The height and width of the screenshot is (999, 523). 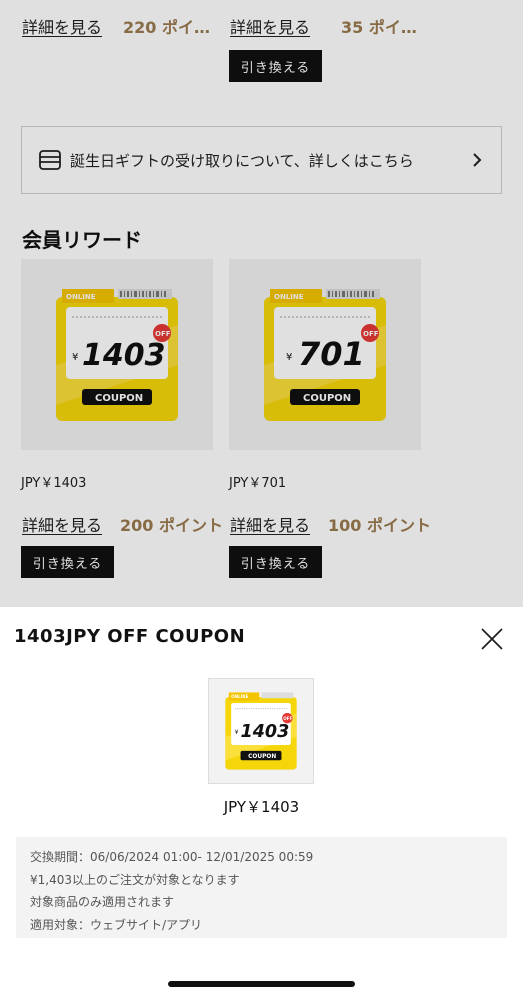 What do you see at coordinates (102, 902) in the screenshot?
I see `info-eligible-items: 対象商品のみ適用されます` at bounding box center [102, 902].